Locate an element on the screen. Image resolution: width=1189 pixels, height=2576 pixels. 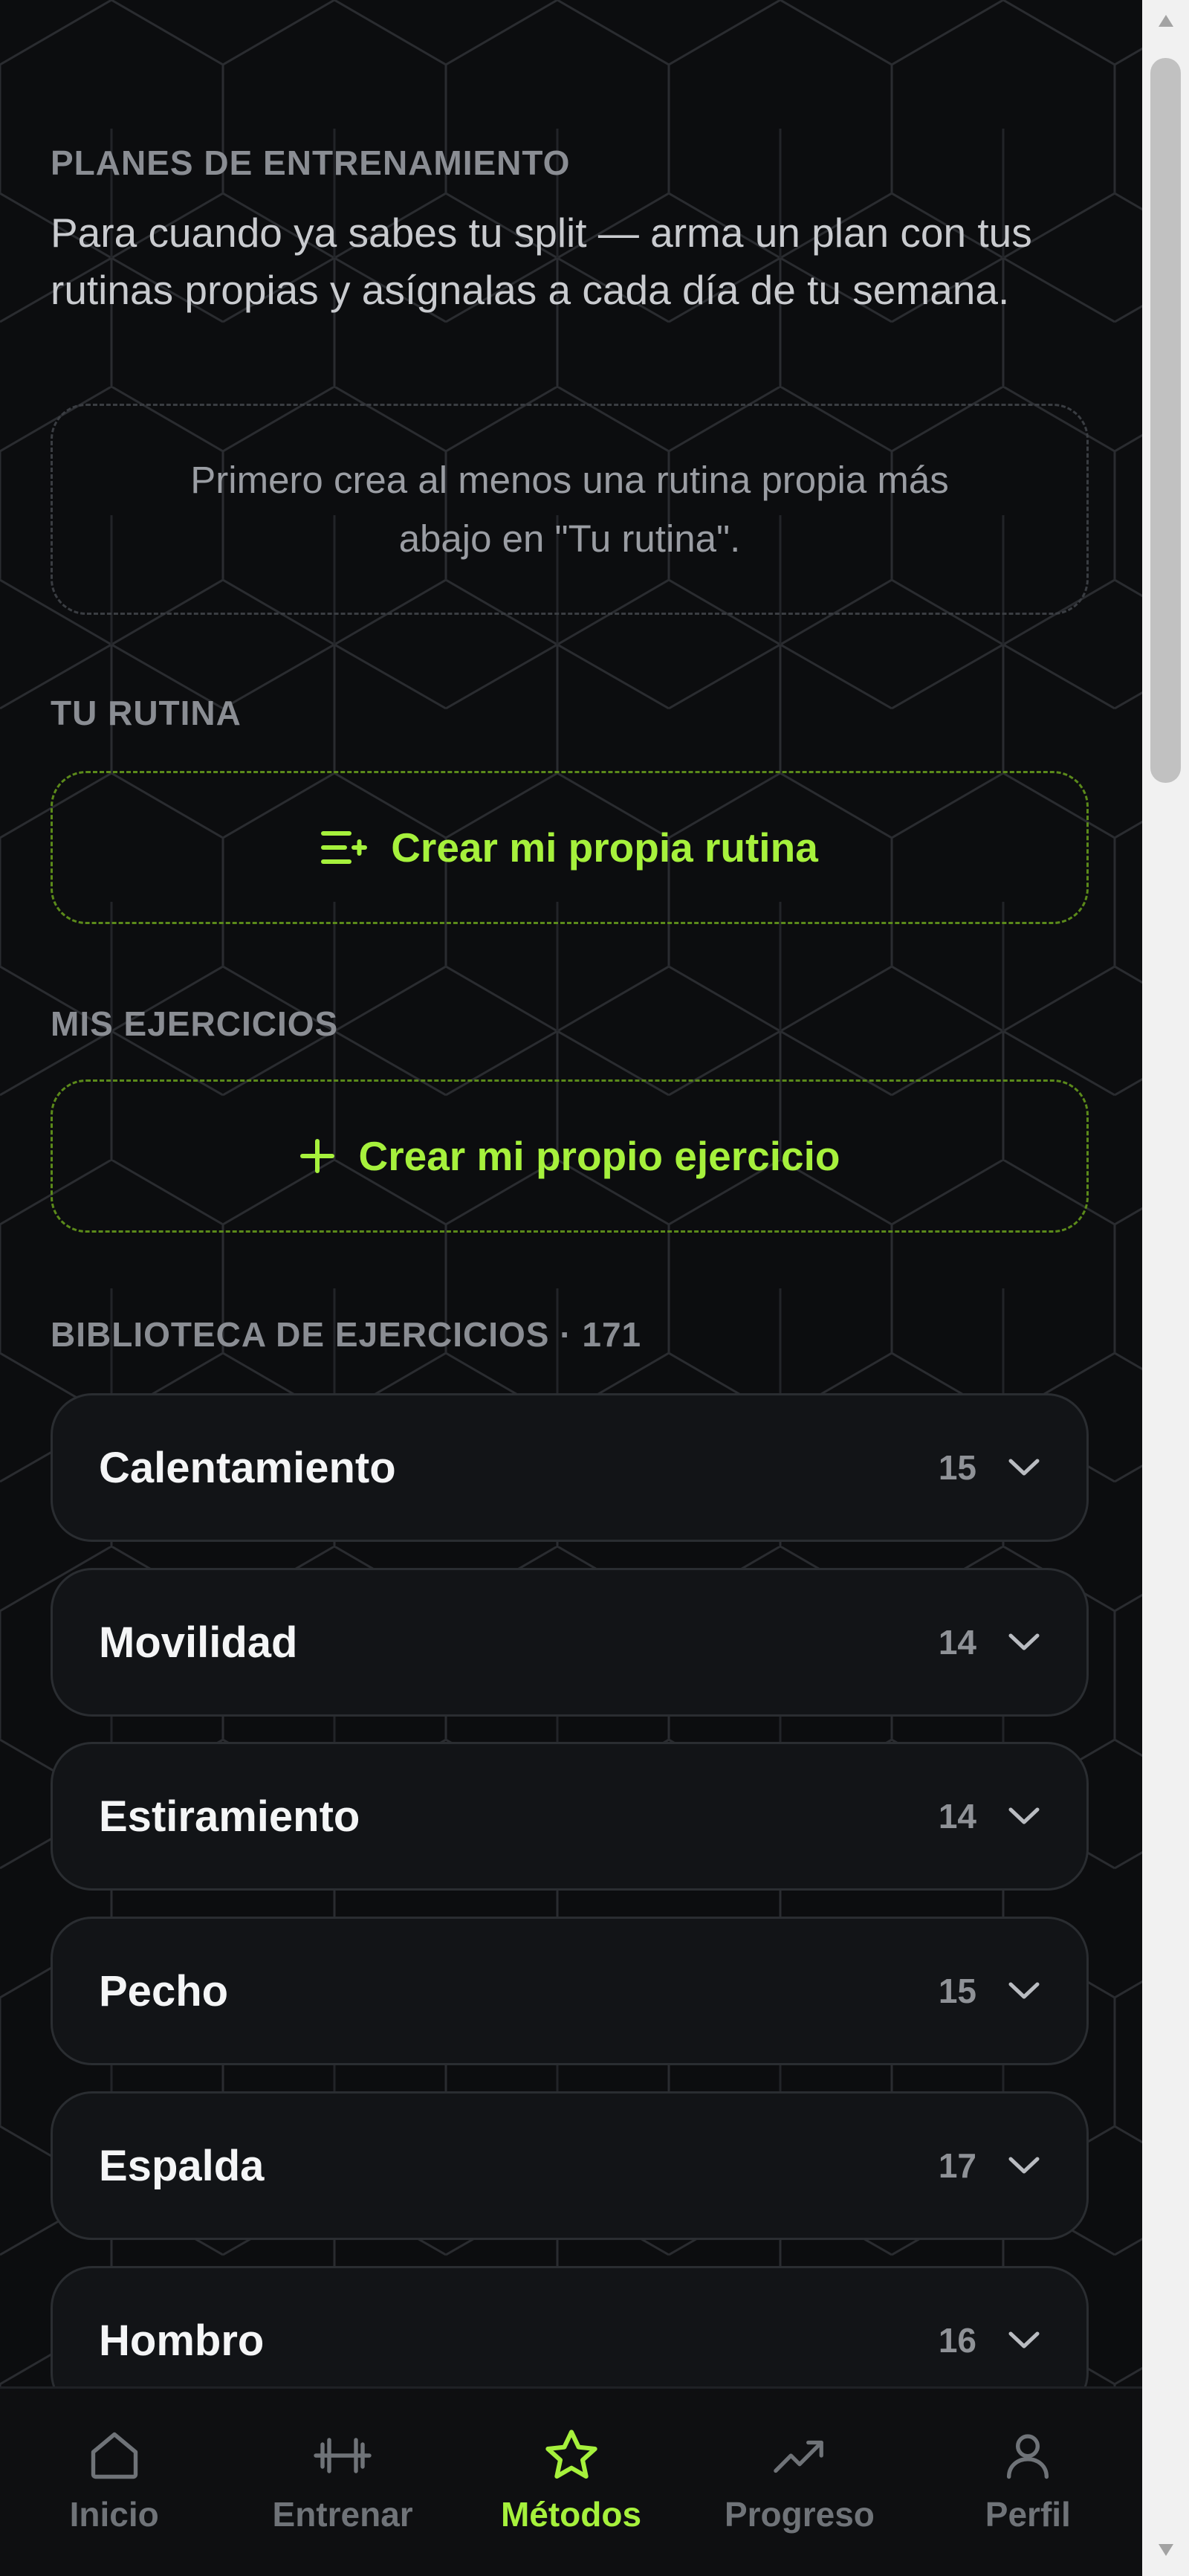
category-item: Hombro 16 is located at coordinates (570, 2326).